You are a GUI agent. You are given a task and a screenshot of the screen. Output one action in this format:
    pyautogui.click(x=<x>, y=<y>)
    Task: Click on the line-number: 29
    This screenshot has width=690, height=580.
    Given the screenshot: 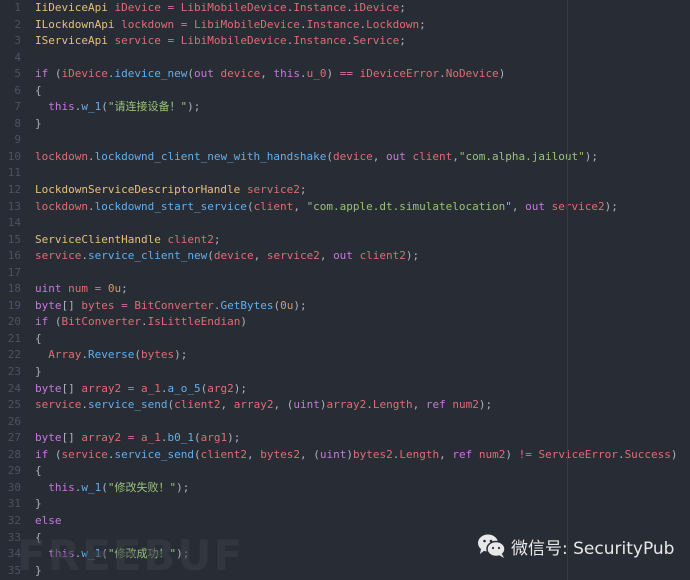 What is the action you would take?
    pyautogui.click(x=14, y=471)
    